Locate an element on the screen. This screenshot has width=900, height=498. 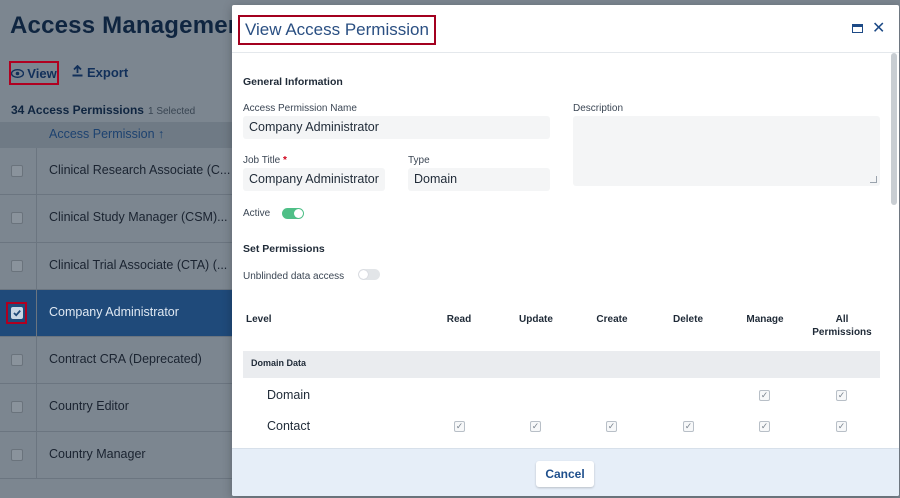
column-header-update: Update is located at coordinates (536, 319).